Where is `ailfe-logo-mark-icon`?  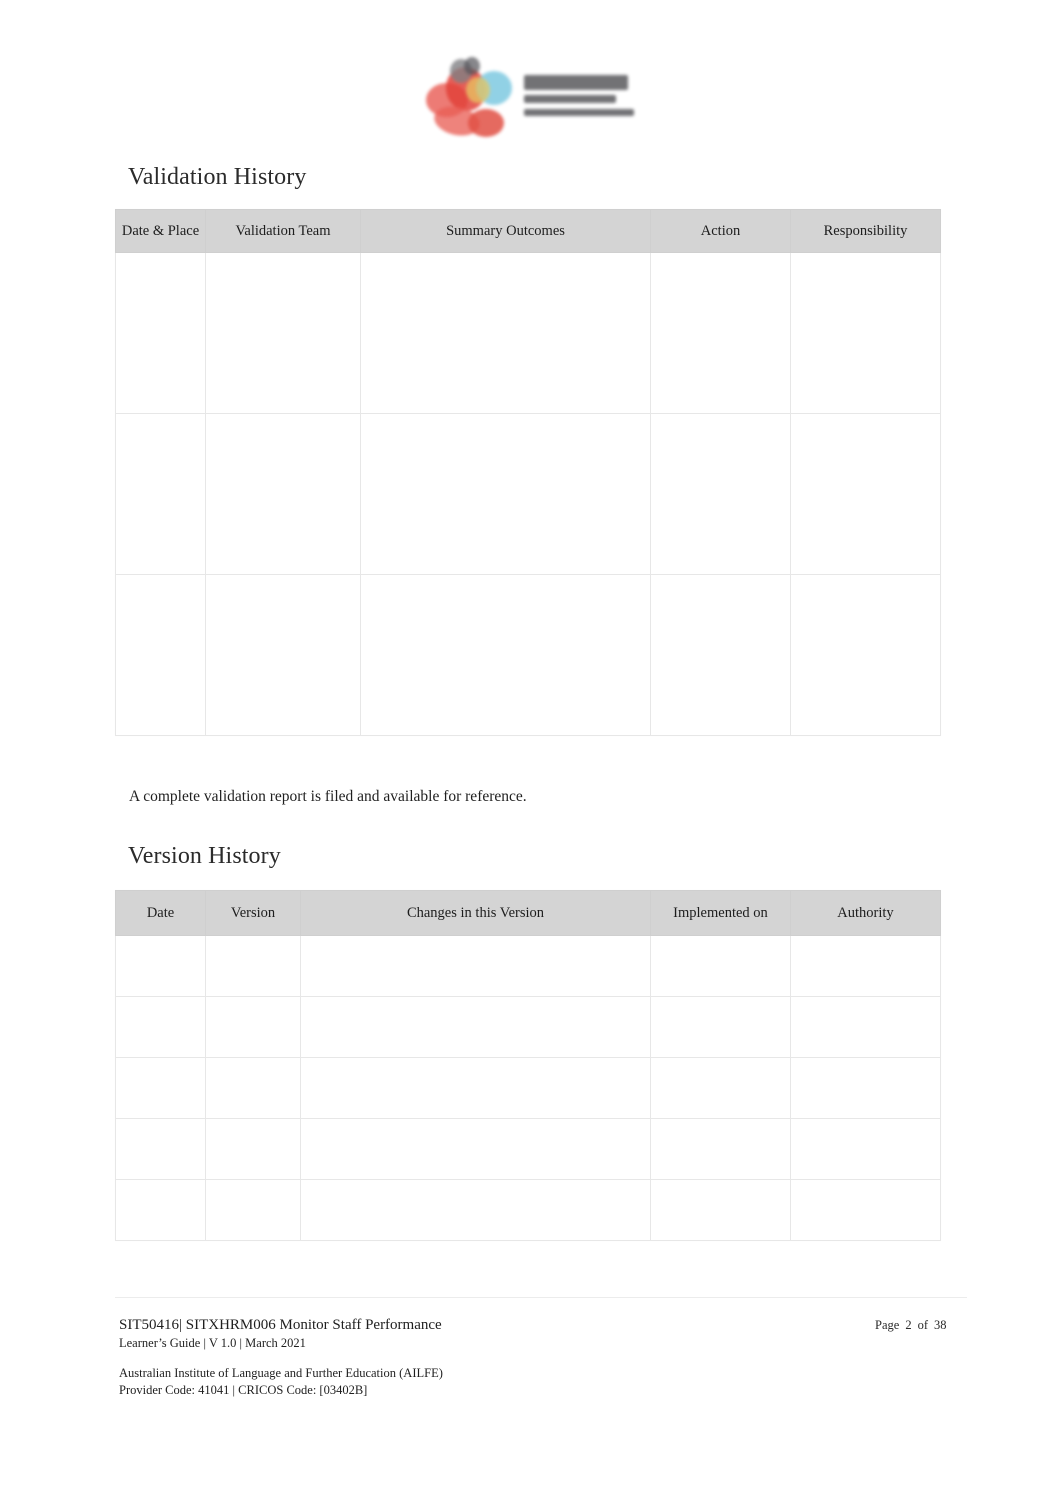
ailfe-logo-mark-icon is located at coordinates (468, 99).